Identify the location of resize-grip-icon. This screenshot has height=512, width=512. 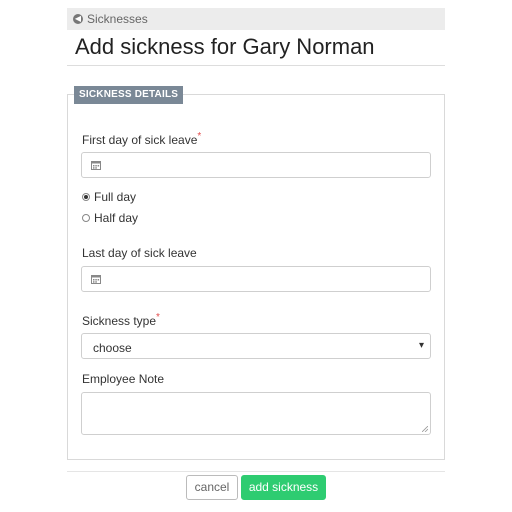
(425, 429).